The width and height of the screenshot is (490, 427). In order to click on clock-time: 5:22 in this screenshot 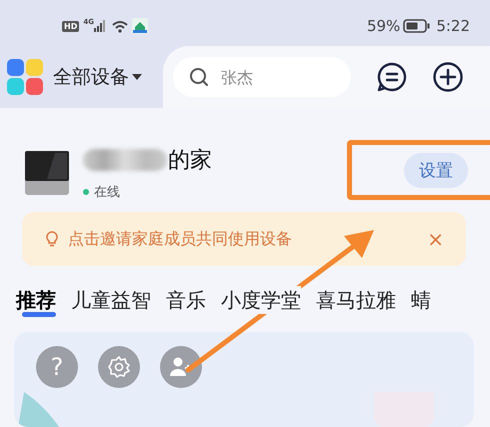, I will do `click(453, 26)`.